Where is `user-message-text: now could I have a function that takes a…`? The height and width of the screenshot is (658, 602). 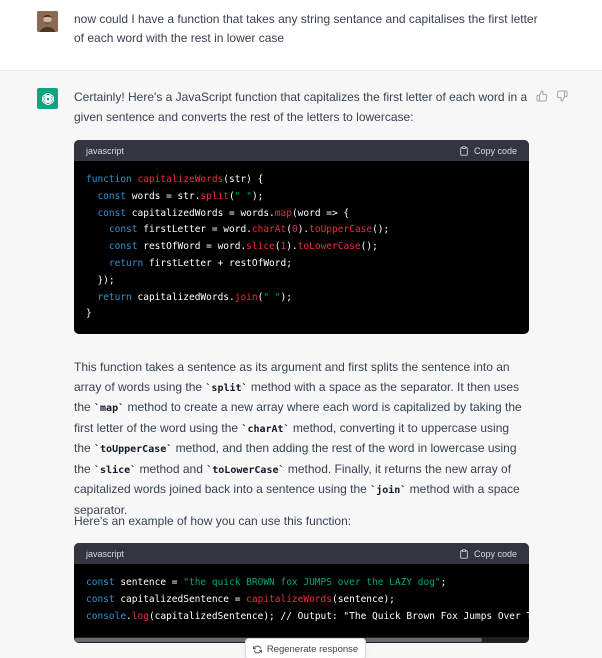
user-message-text: now could I have a function that takes a… is located at coordinates (306, 28).